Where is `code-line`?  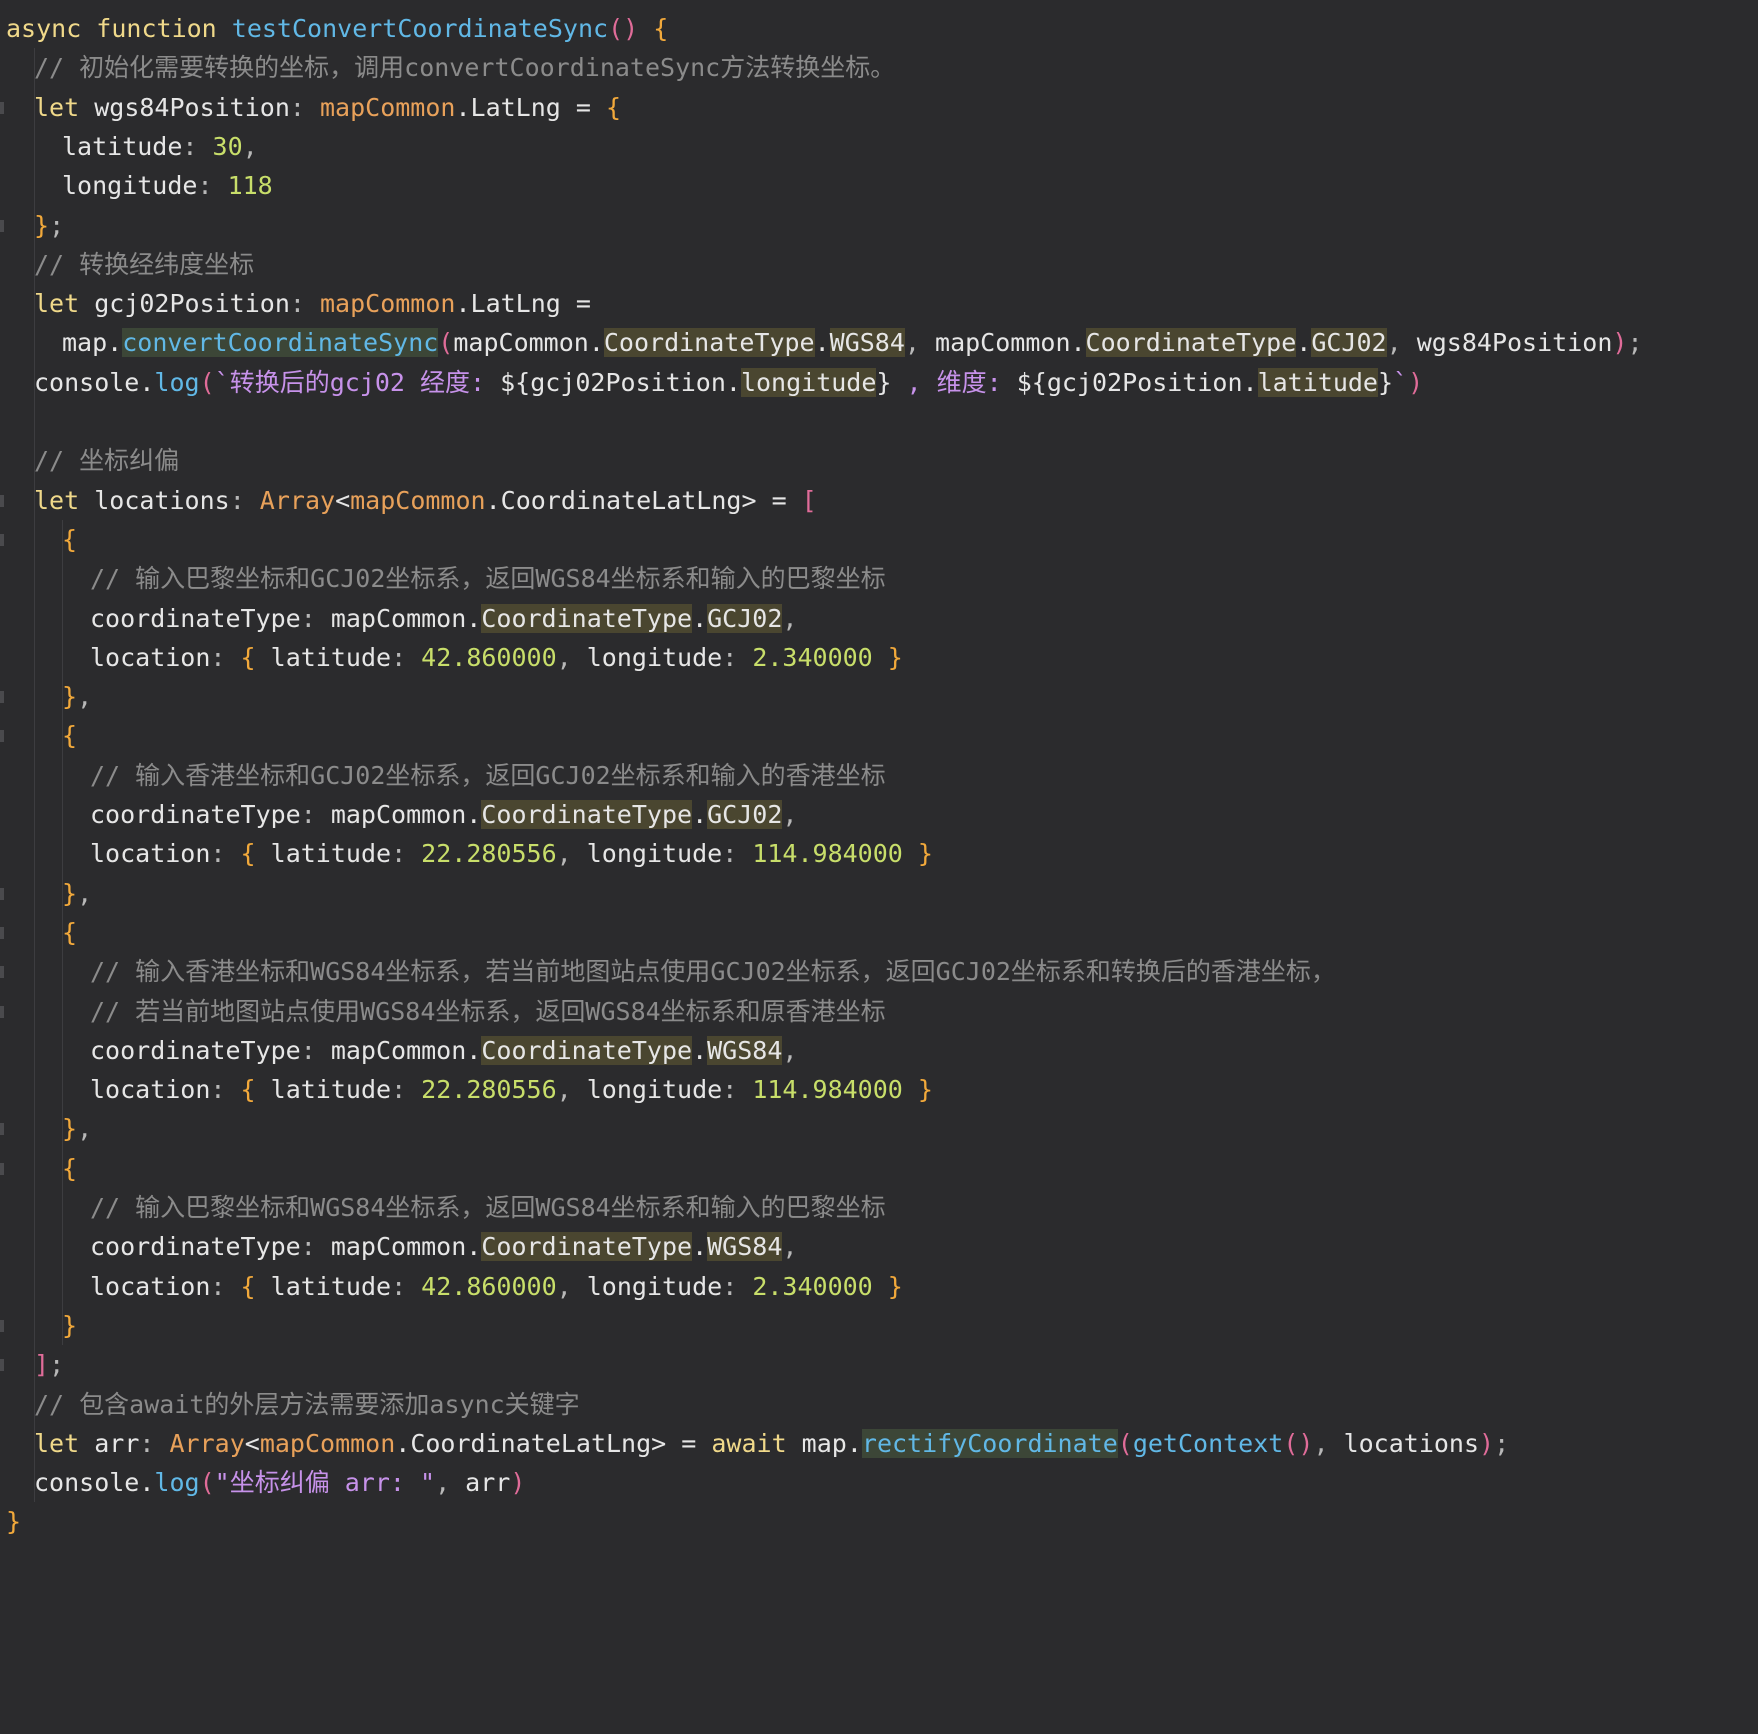 code-line is located at coordinates (879, 422).